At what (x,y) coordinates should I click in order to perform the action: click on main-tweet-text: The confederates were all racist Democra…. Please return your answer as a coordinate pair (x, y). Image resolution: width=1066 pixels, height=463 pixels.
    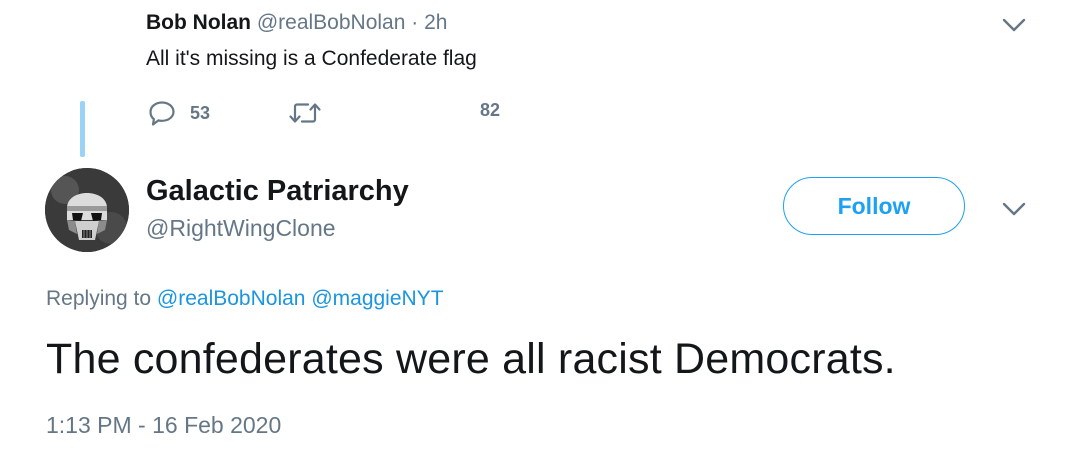
    Looking at the image, I should click on (471, 359).